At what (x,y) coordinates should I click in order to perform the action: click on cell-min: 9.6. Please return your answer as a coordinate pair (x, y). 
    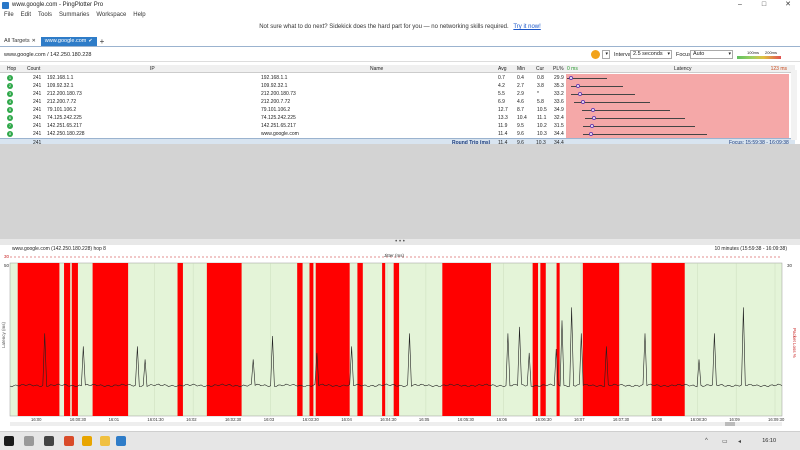
    Looking at the image, I should click on (520, 134).